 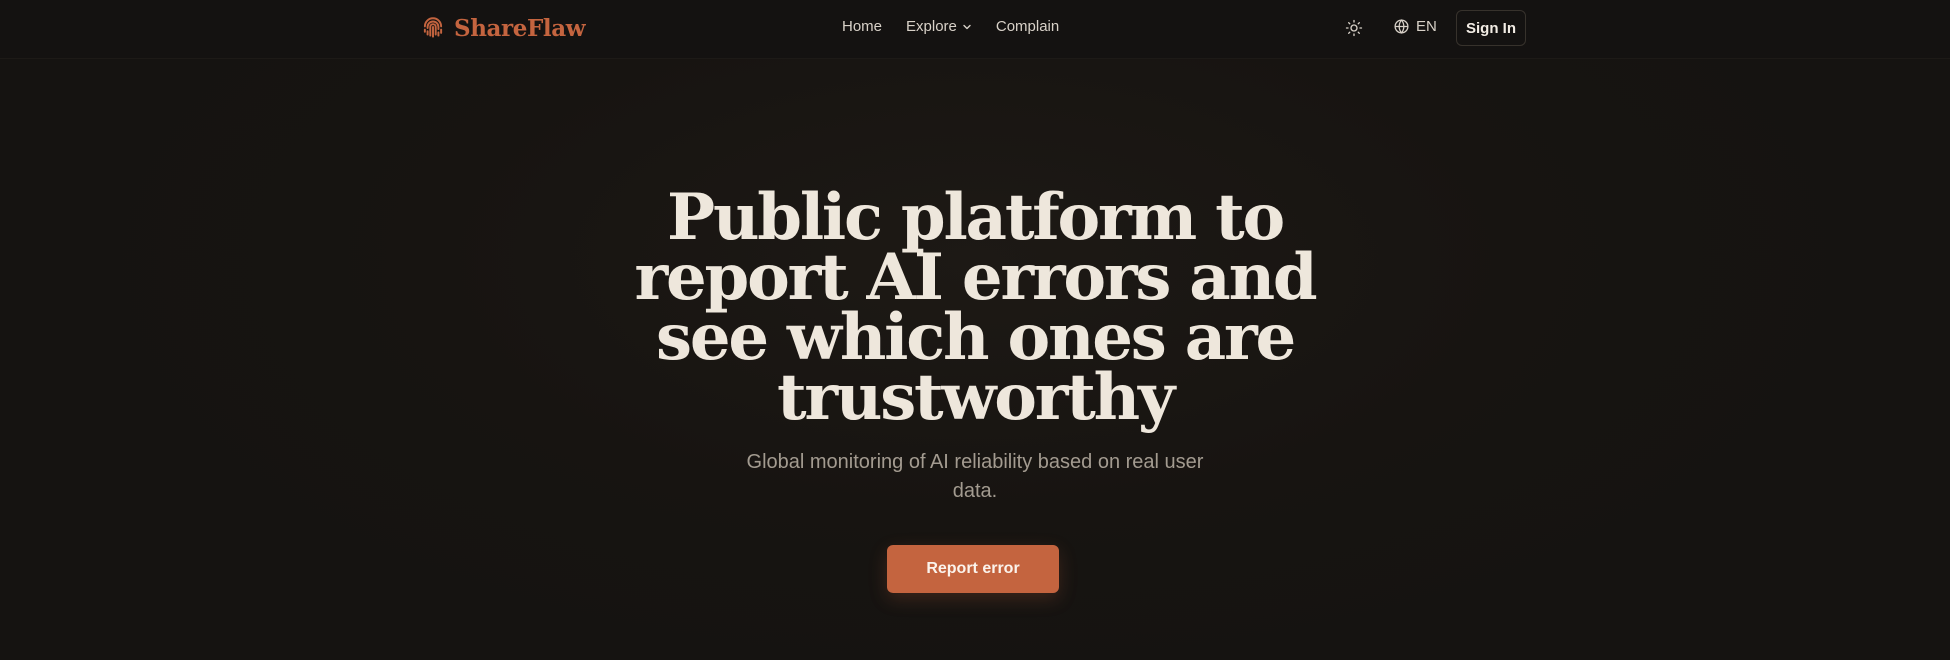 What do you see at coordinates (862, 26) in the screenshot?
I see `nav-home: Home` at bounding box center [862, 26].